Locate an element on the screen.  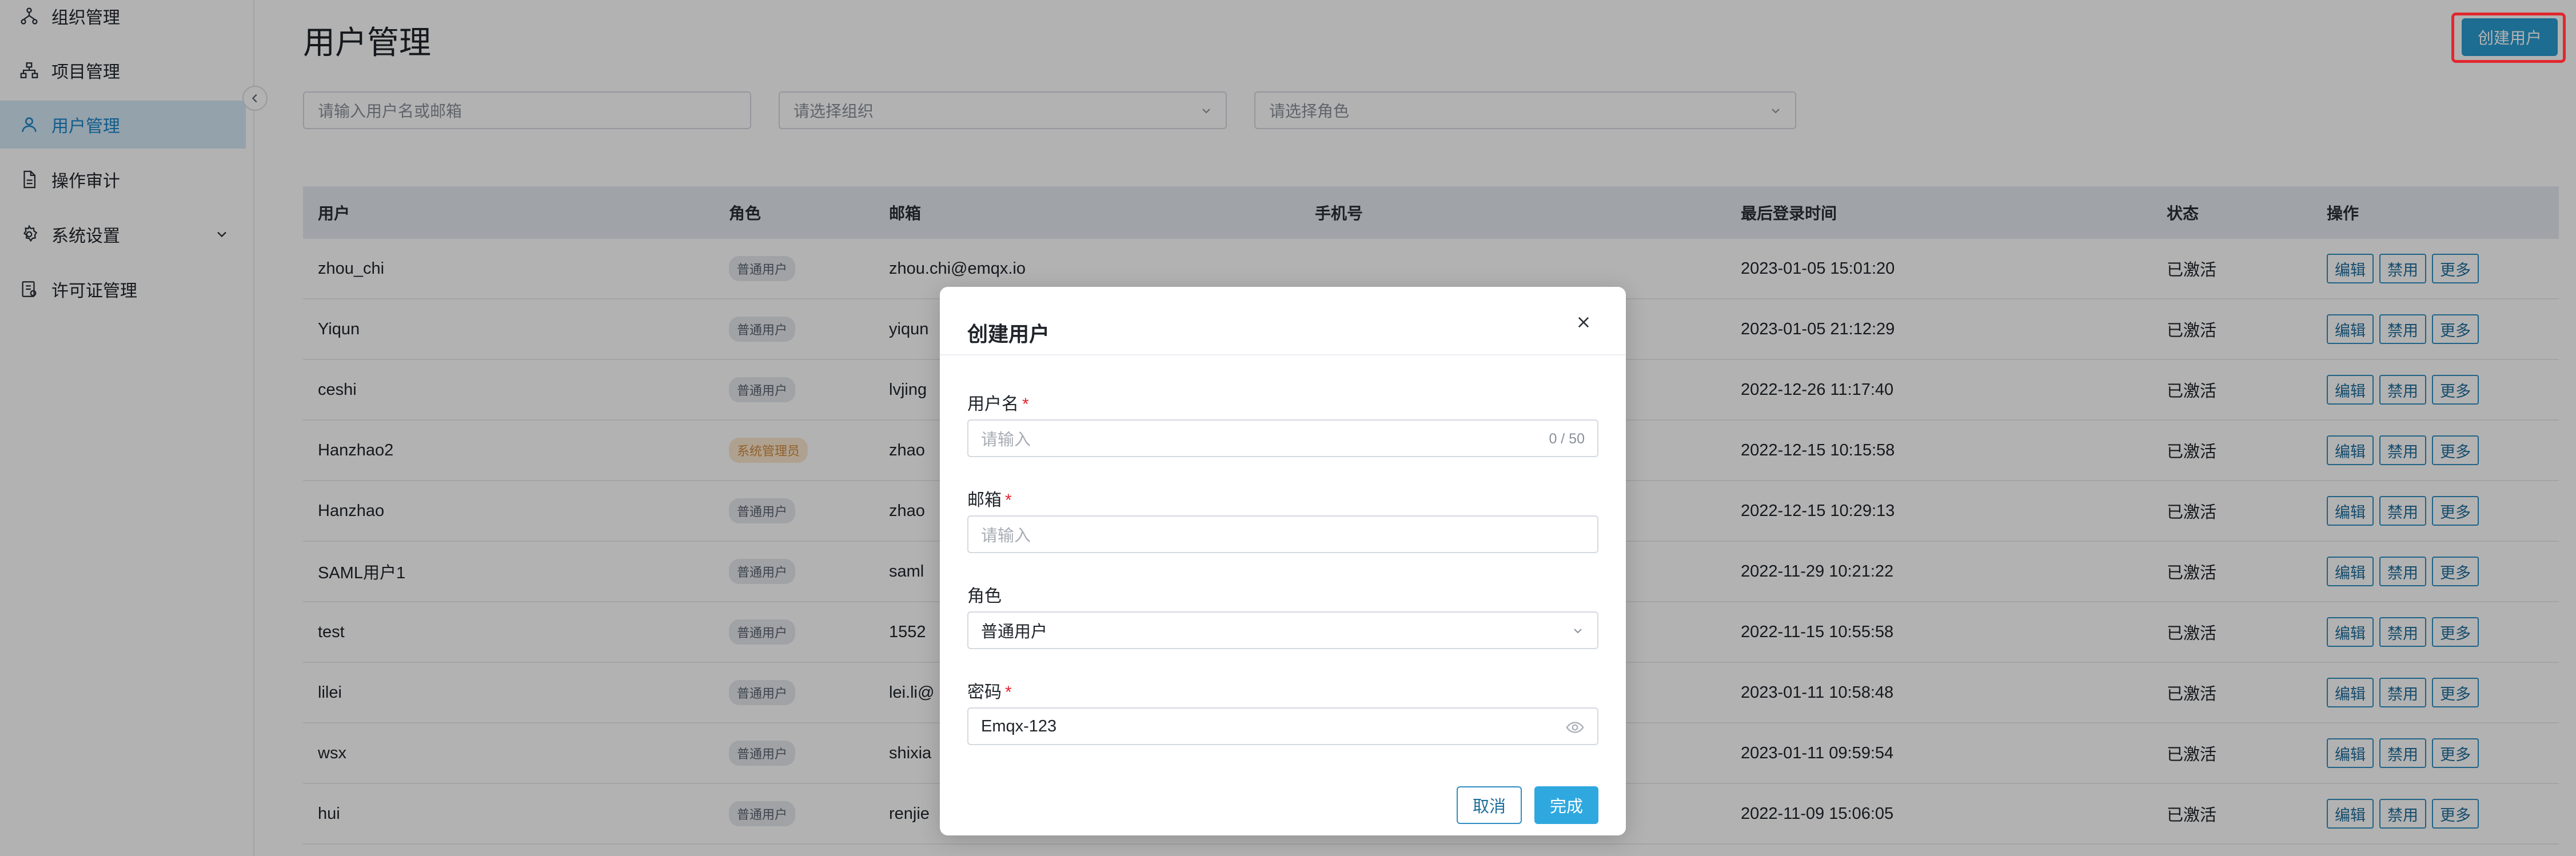
role-select-field: 普通用户 is located at coordinates (1282, 630).